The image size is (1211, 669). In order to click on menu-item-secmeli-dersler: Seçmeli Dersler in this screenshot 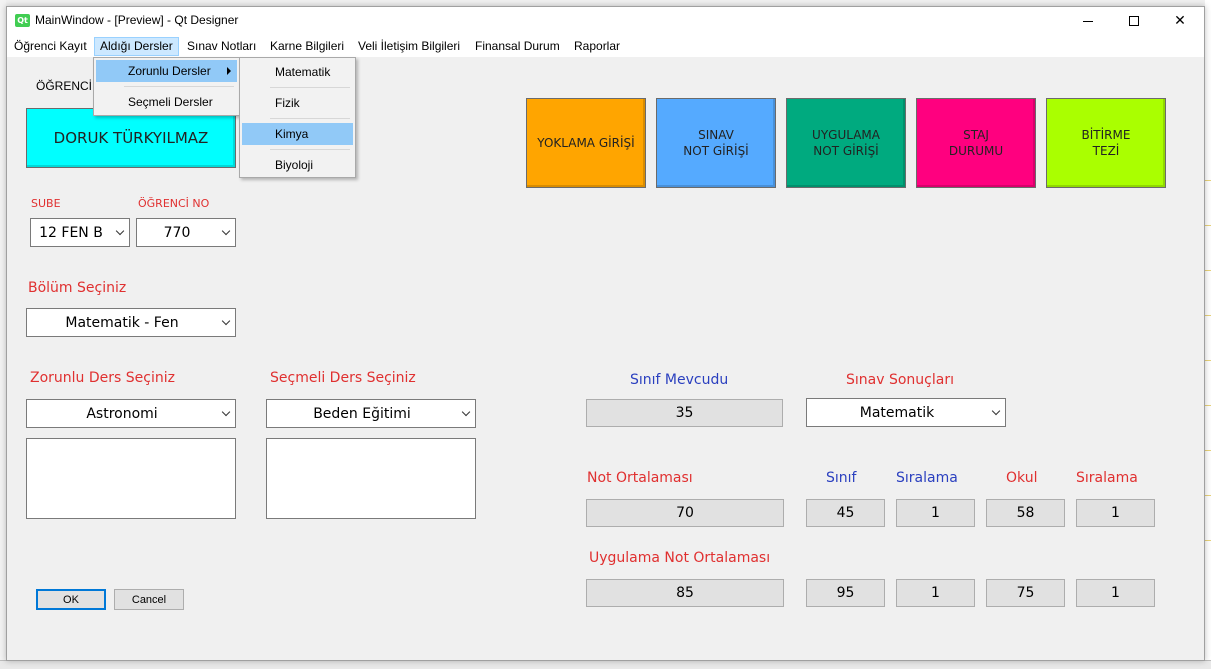, I will do `click(166, 102)`.